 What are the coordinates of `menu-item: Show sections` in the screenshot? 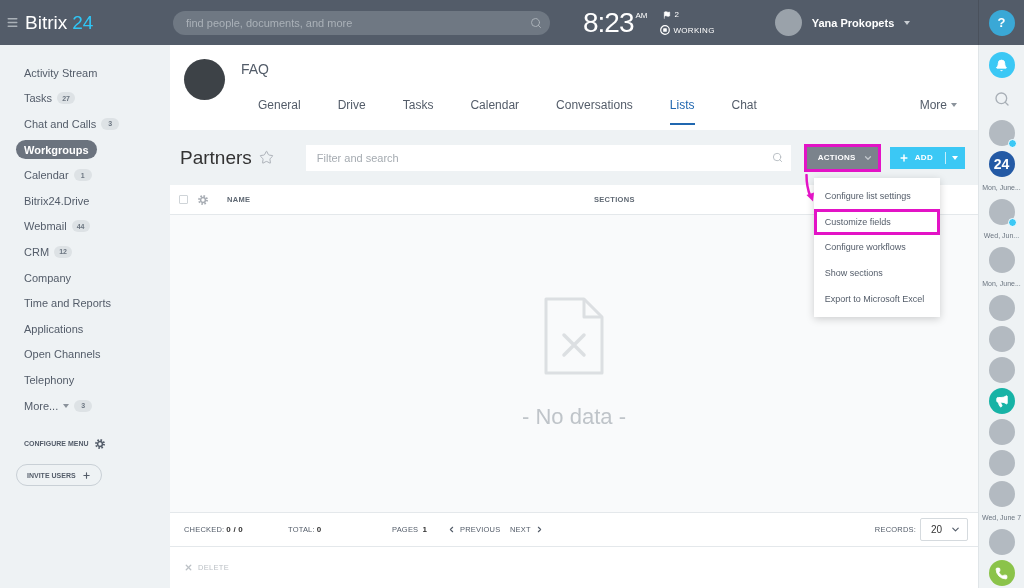 It's located at (876, 273).